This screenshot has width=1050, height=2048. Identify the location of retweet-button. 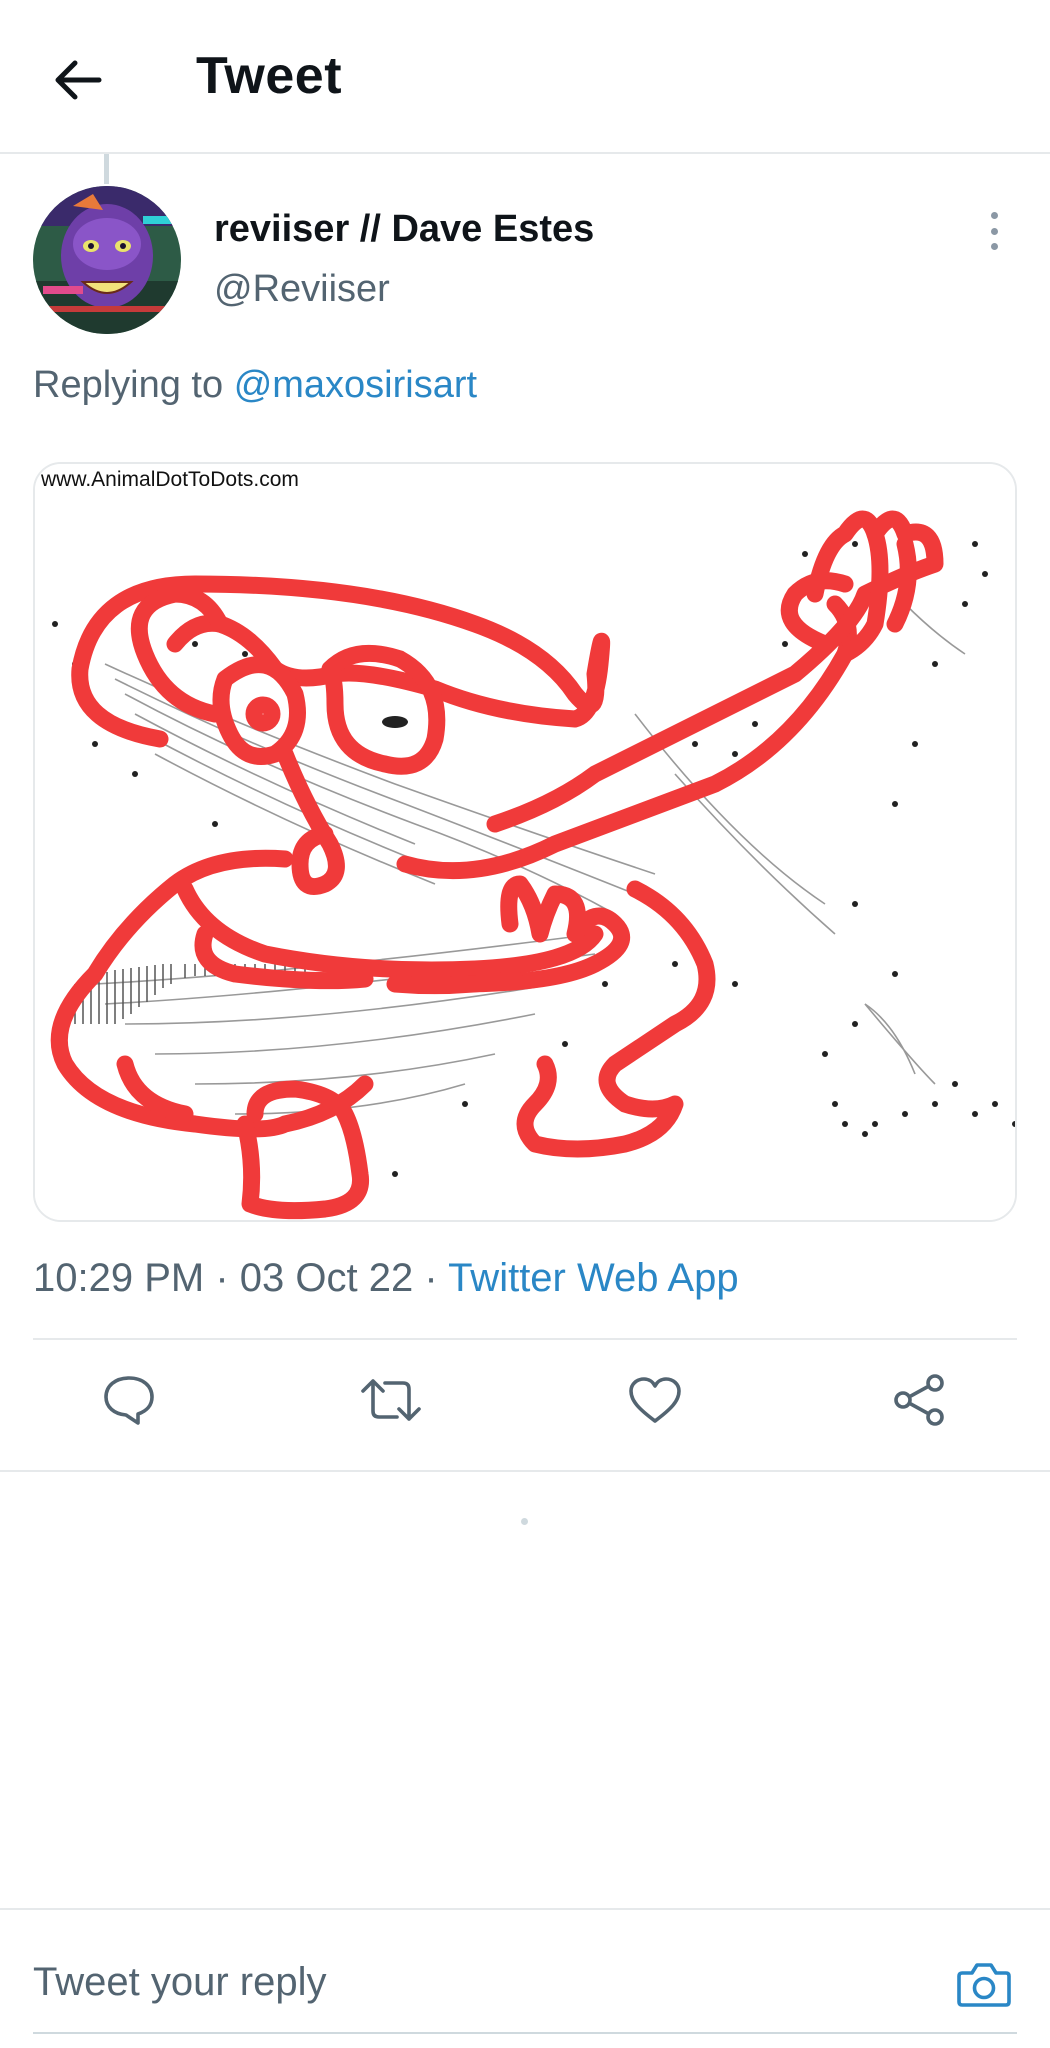
(391, 1400).